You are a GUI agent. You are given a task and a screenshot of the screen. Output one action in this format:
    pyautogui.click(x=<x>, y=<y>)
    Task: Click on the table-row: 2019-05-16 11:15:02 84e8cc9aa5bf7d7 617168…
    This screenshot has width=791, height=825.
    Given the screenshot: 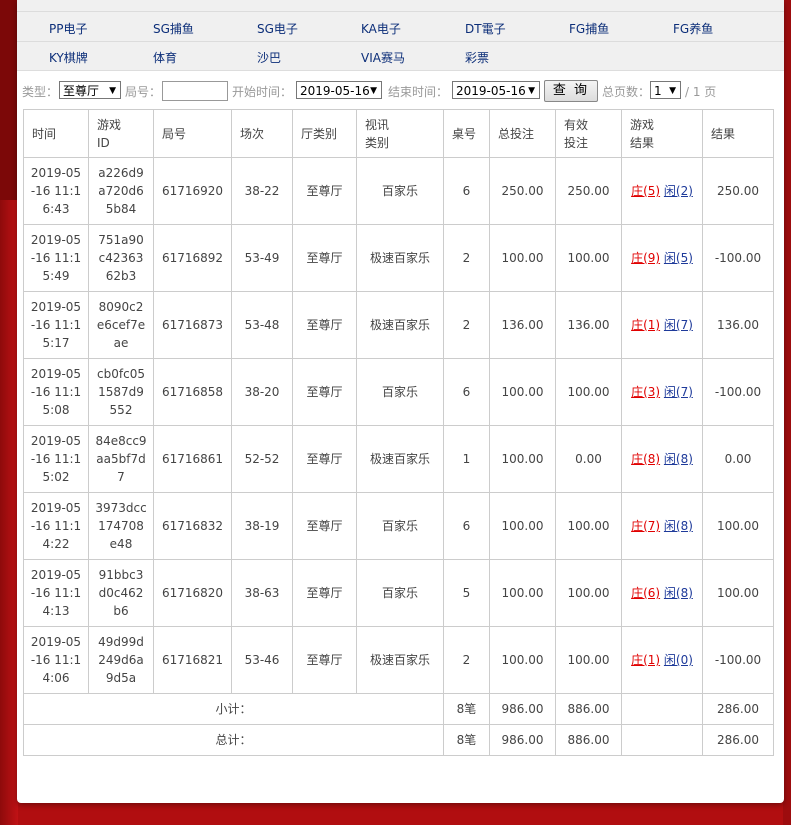 What is the action you would take?
    pyautogui.click(x=398, y=459)
    